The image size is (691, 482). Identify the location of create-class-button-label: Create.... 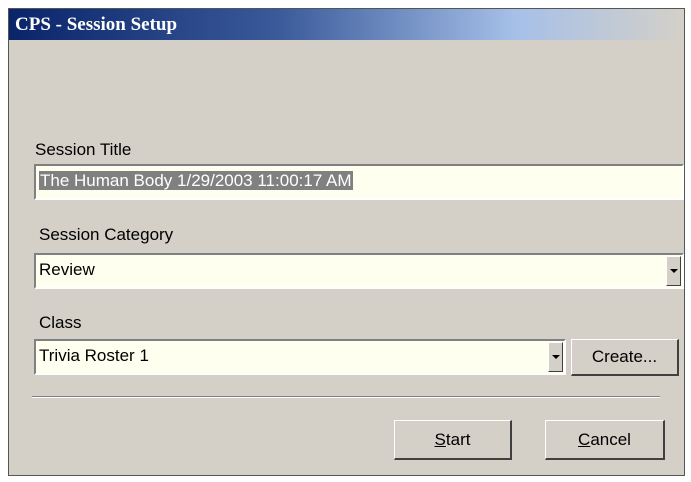
(624, 356).